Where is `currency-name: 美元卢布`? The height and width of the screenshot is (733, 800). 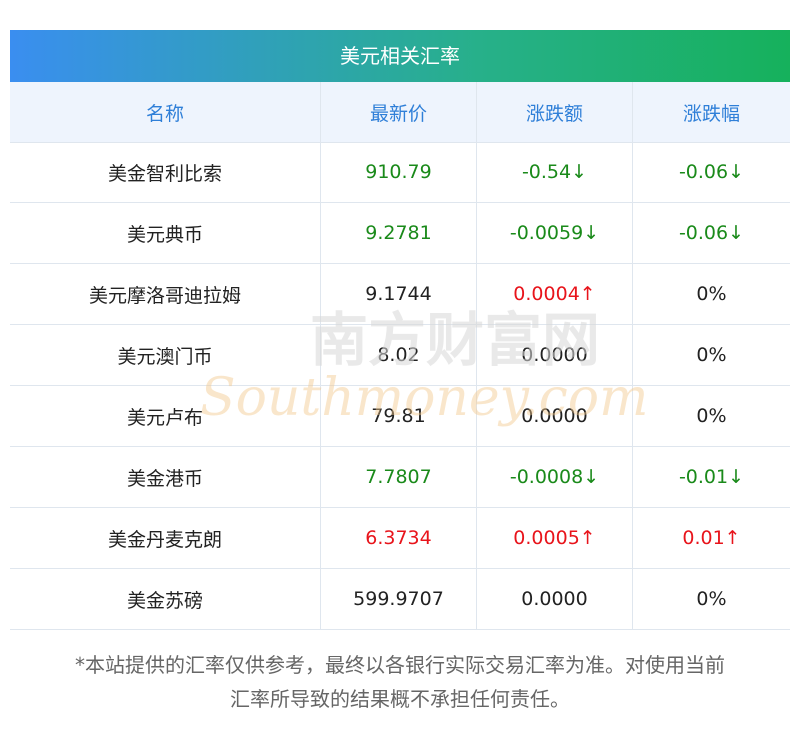
currency-name: 美元卢布 is located at coordinates (165, 416).